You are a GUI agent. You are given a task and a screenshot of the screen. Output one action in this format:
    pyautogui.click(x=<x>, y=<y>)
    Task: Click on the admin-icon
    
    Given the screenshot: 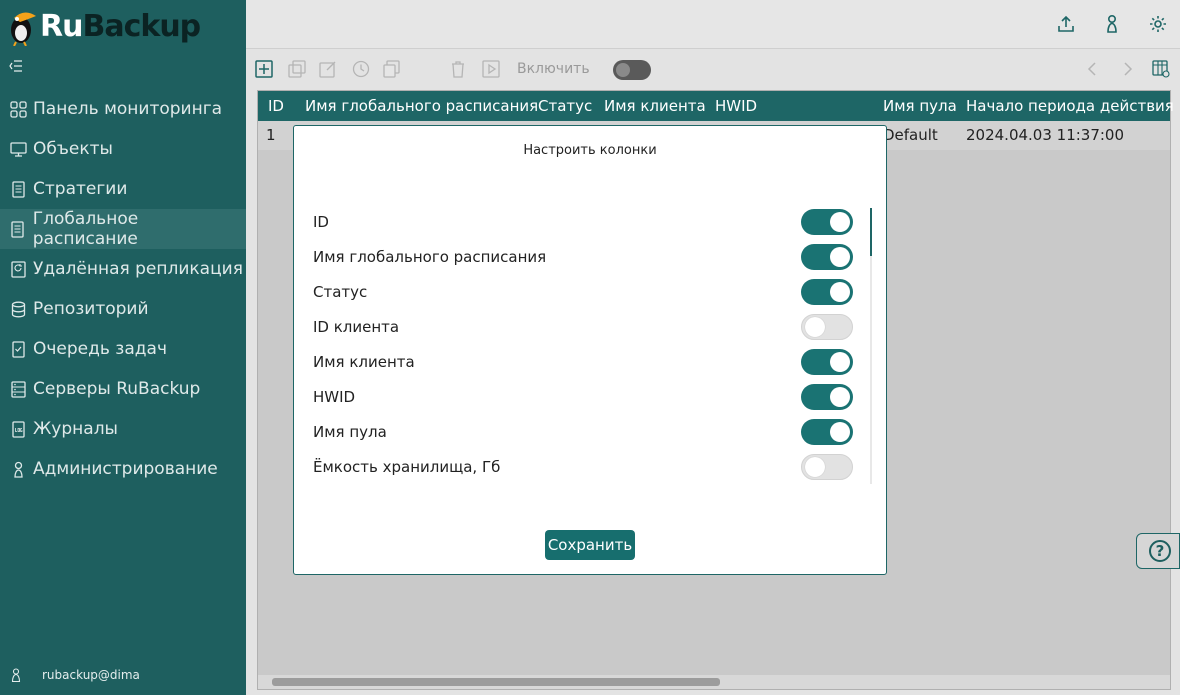 What is the action you would take?
    pyautogui.click(x=18, y=469)
    